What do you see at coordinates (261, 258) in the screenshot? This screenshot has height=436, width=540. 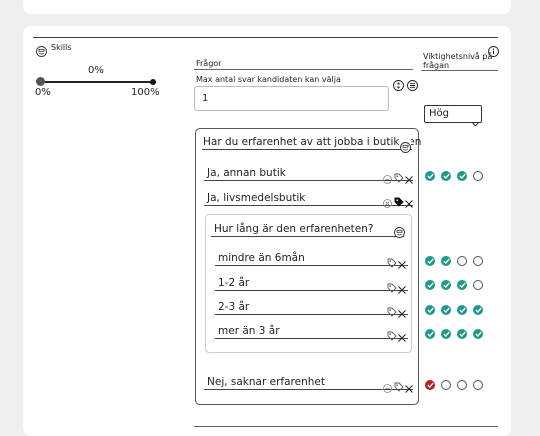 I see `sub-answer-label: mindre än 6mån` at bounding box center [261, 258].